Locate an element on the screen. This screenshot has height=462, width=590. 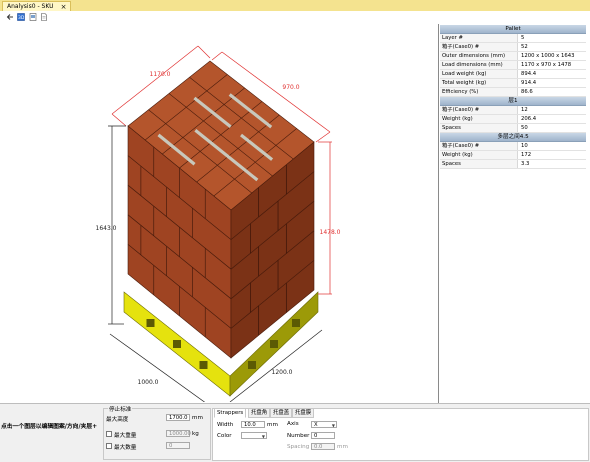
max-count-label: 最大数量 is located at coordinates (125, 448).